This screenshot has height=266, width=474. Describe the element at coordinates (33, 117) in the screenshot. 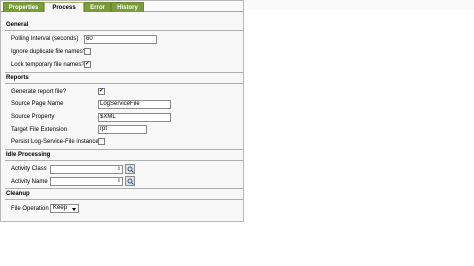

I see `source-property-label: Source Property` at that location.